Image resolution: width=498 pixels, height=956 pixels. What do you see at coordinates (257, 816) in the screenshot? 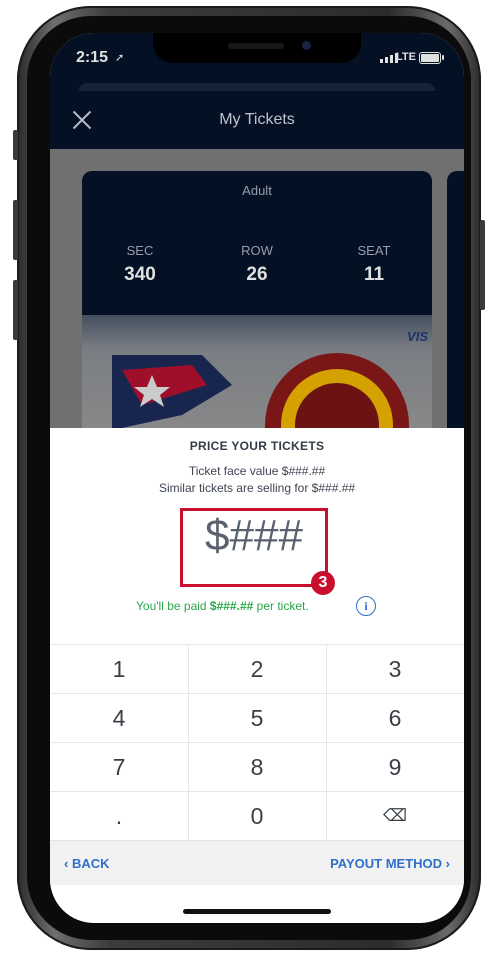
I see `key-0: 0` at bounding box center [257, 816].